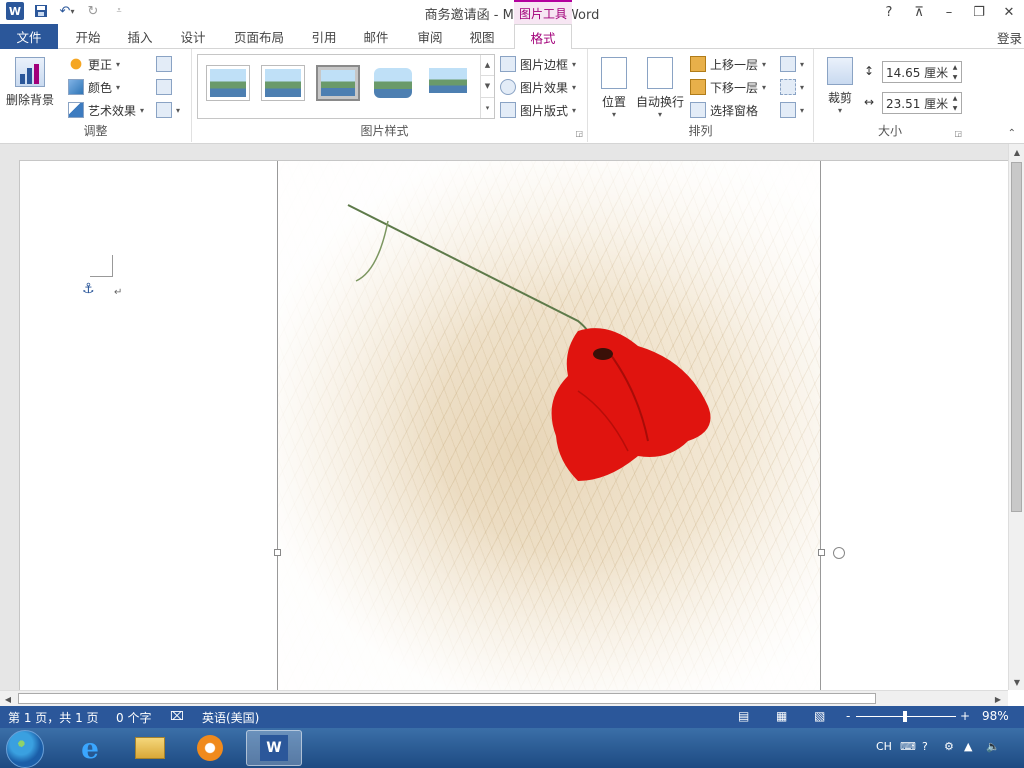 This screenshot has width=1024, height=768. I want to click on help-tray-icon: ?, so click(925, 746).